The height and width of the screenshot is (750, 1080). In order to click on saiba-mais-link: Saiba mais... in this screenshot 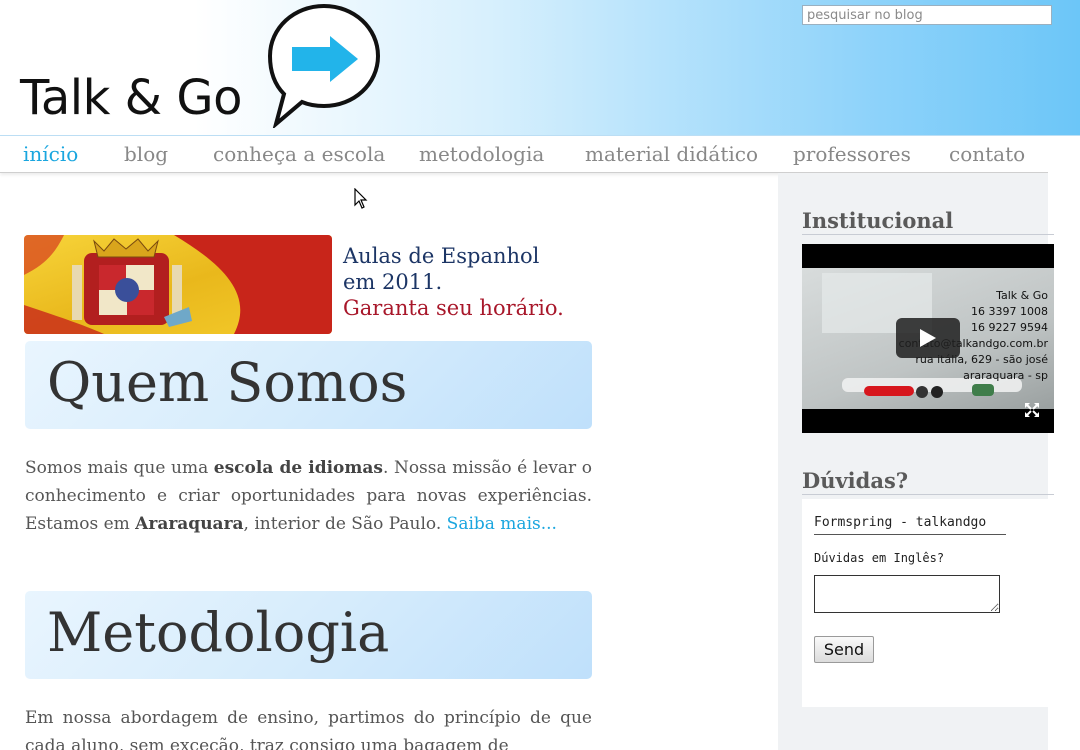, I will do `click(502, 524)`.